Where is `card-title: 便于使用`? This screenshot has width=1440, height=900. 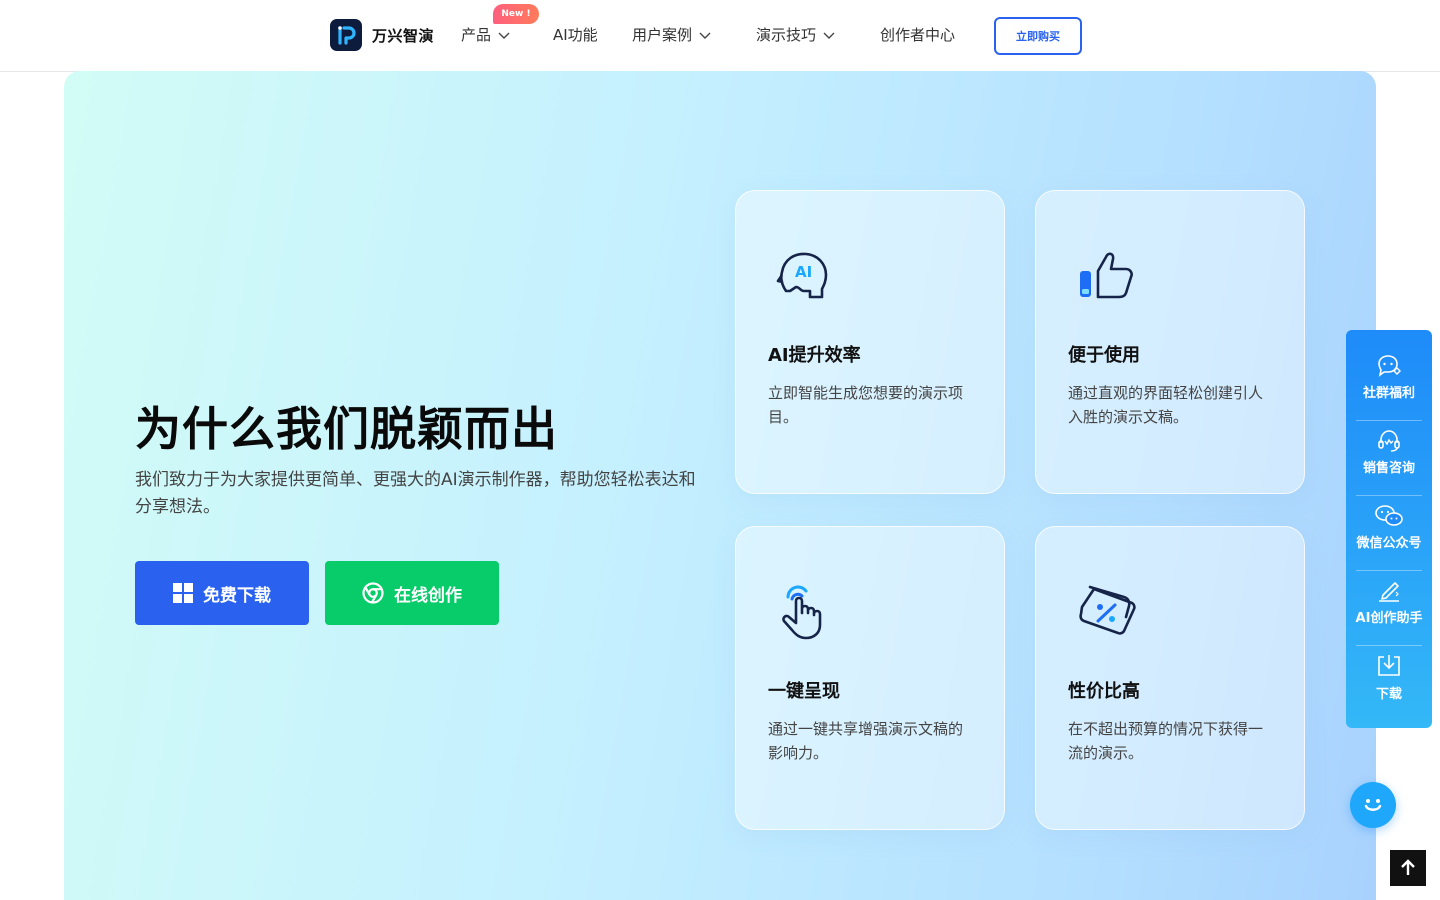
card-title: 便于使用 is located at coordinates (1104, 355).